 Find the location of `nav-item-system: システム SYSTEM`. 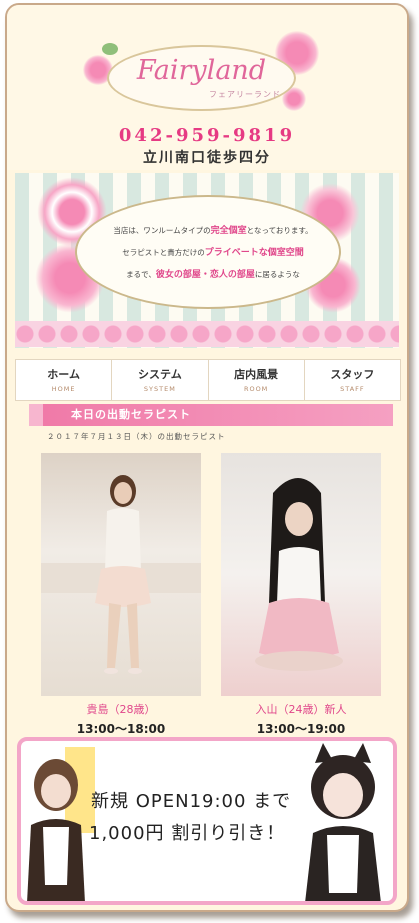

nav-item-system: システム SYSTEM is located at coordinates (160, 380).